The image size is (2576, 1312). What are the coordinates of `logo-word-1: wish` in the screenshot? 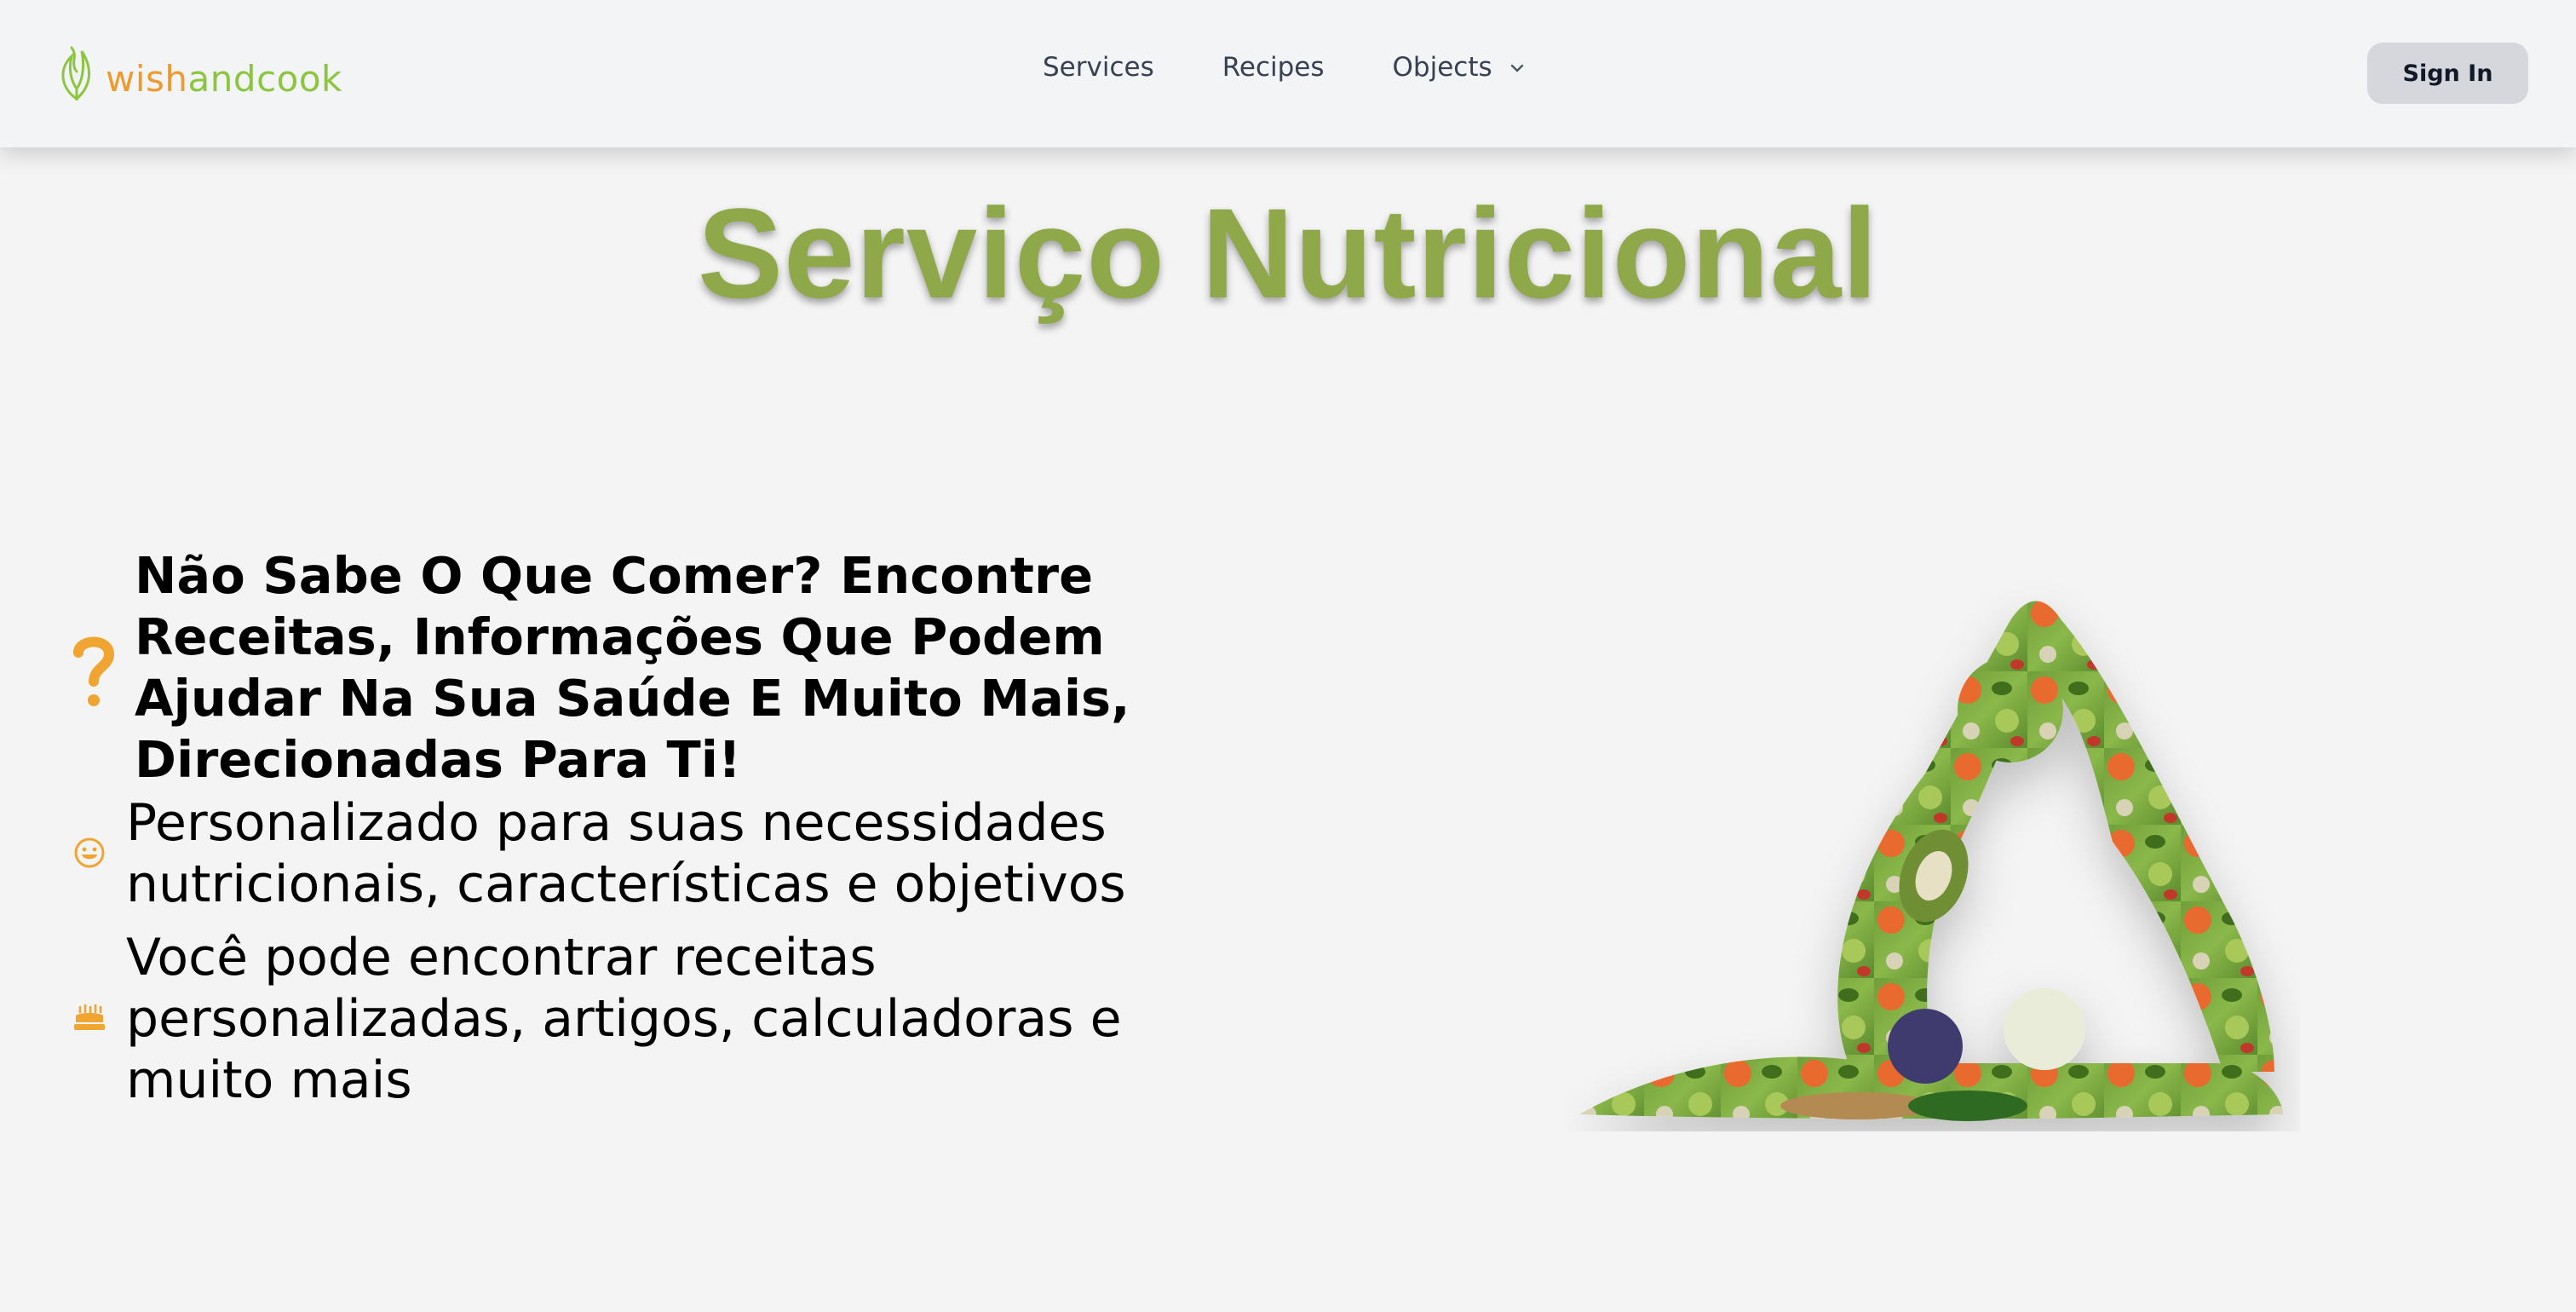 It's located at (147, 79).